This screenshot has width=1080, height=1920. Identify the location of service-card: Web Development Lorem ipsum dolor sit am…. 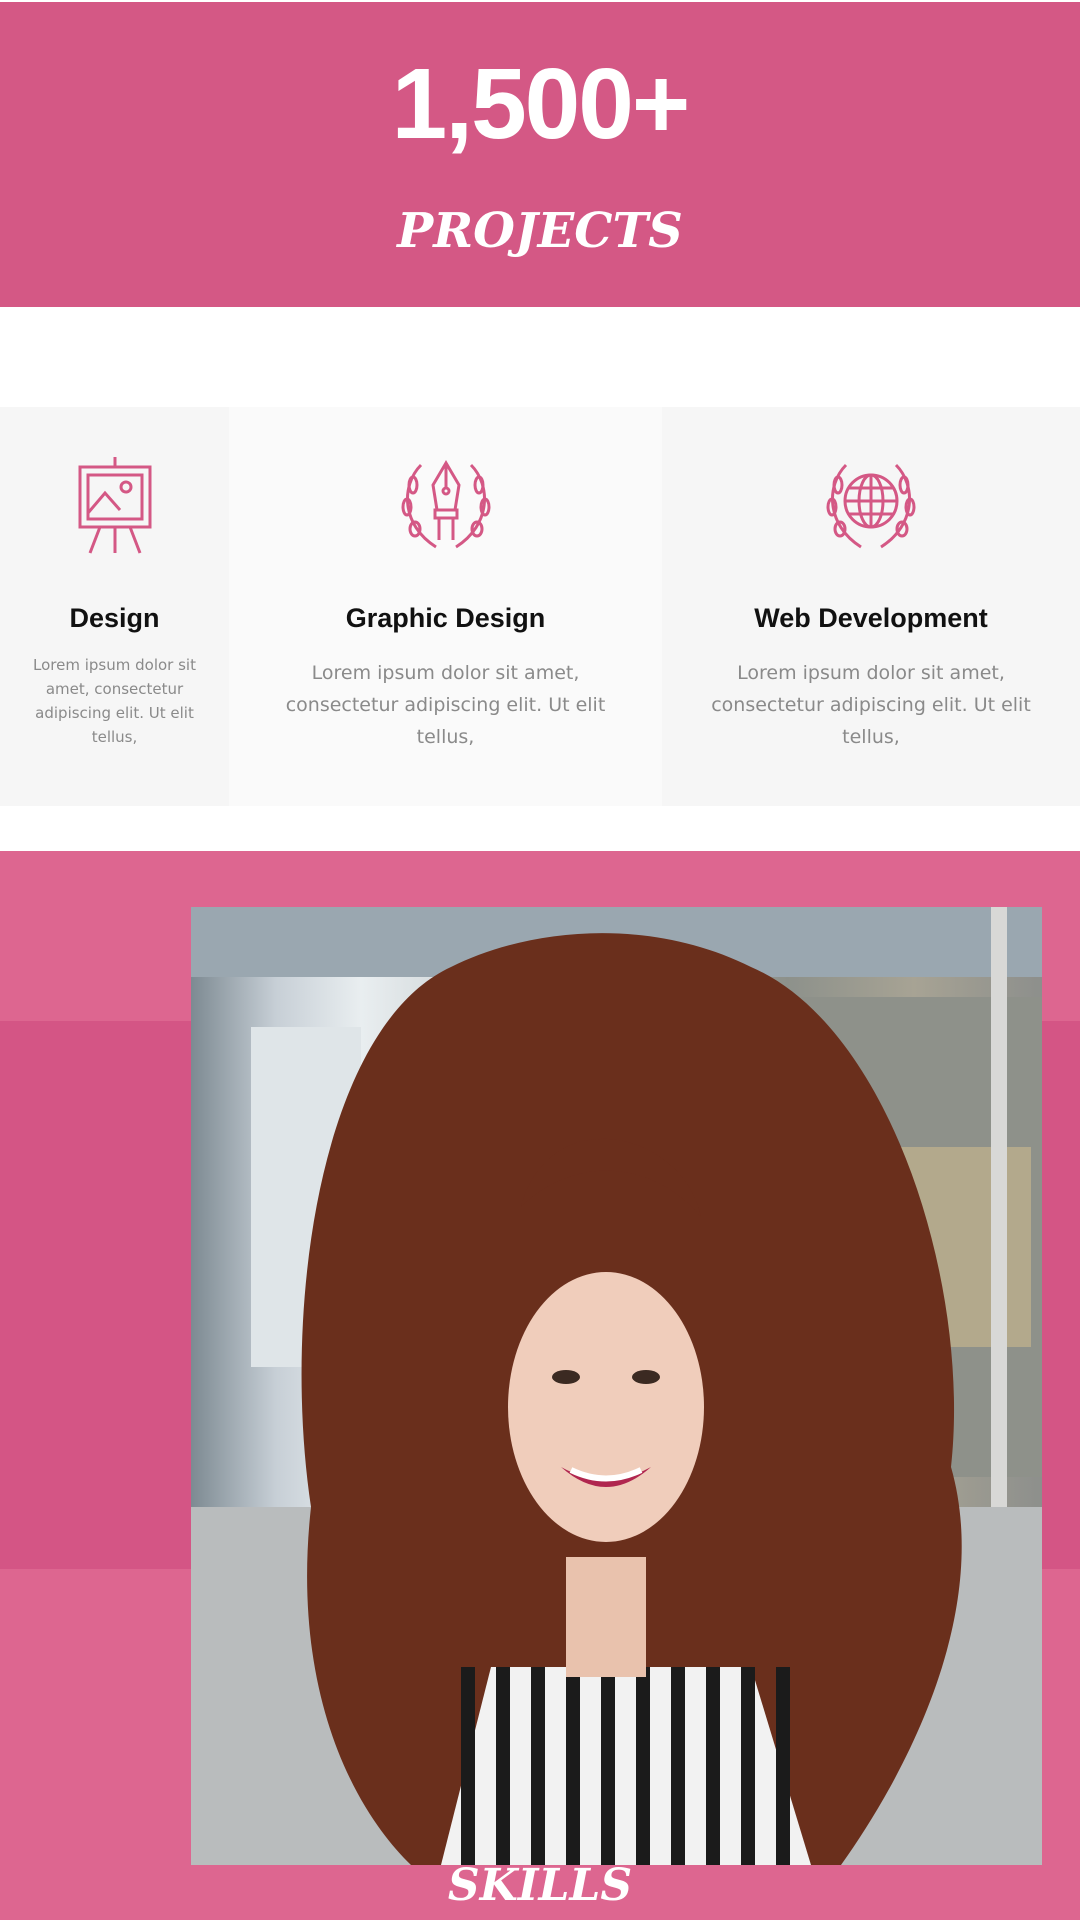
(871, 606).